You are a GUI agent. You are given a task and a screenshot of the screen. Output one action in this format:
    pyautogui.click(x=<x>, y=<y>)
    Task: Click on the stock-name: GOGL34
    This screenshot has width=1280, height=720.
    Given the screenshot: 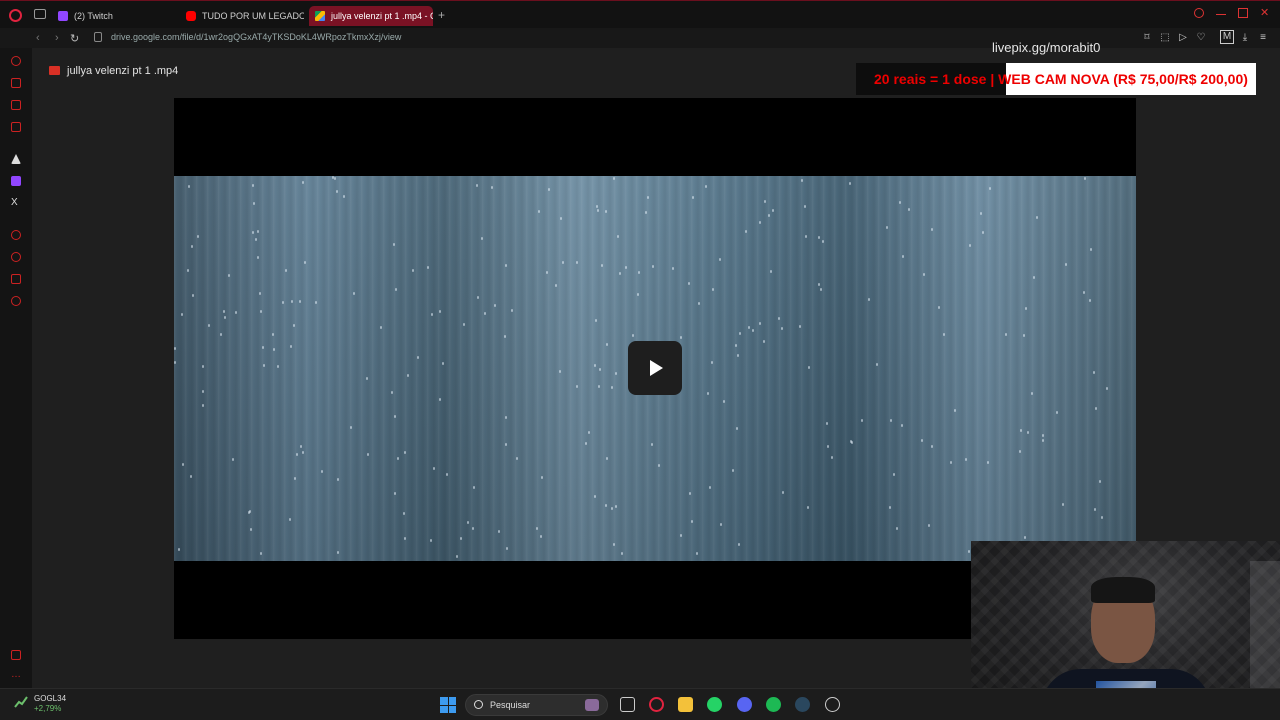 What is the action you would take?
    pyautogui.click(x=50, y=698)
    